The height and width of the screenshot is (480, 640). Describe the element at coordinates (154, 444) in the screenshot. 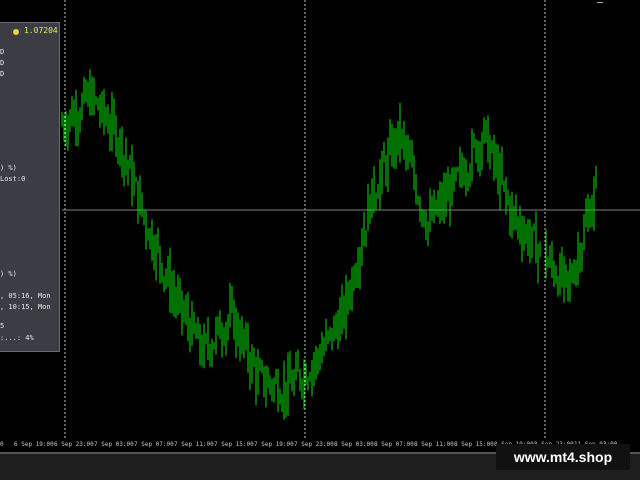

I see `time-axis-label: 7 Sep 07:00` at that location.